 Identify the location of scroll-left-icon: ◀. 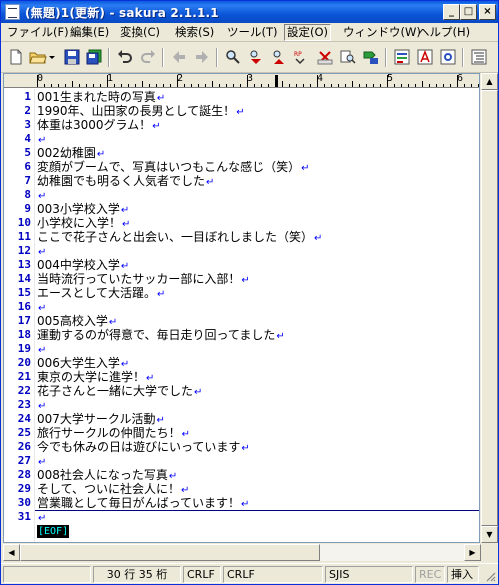
(11, 552).